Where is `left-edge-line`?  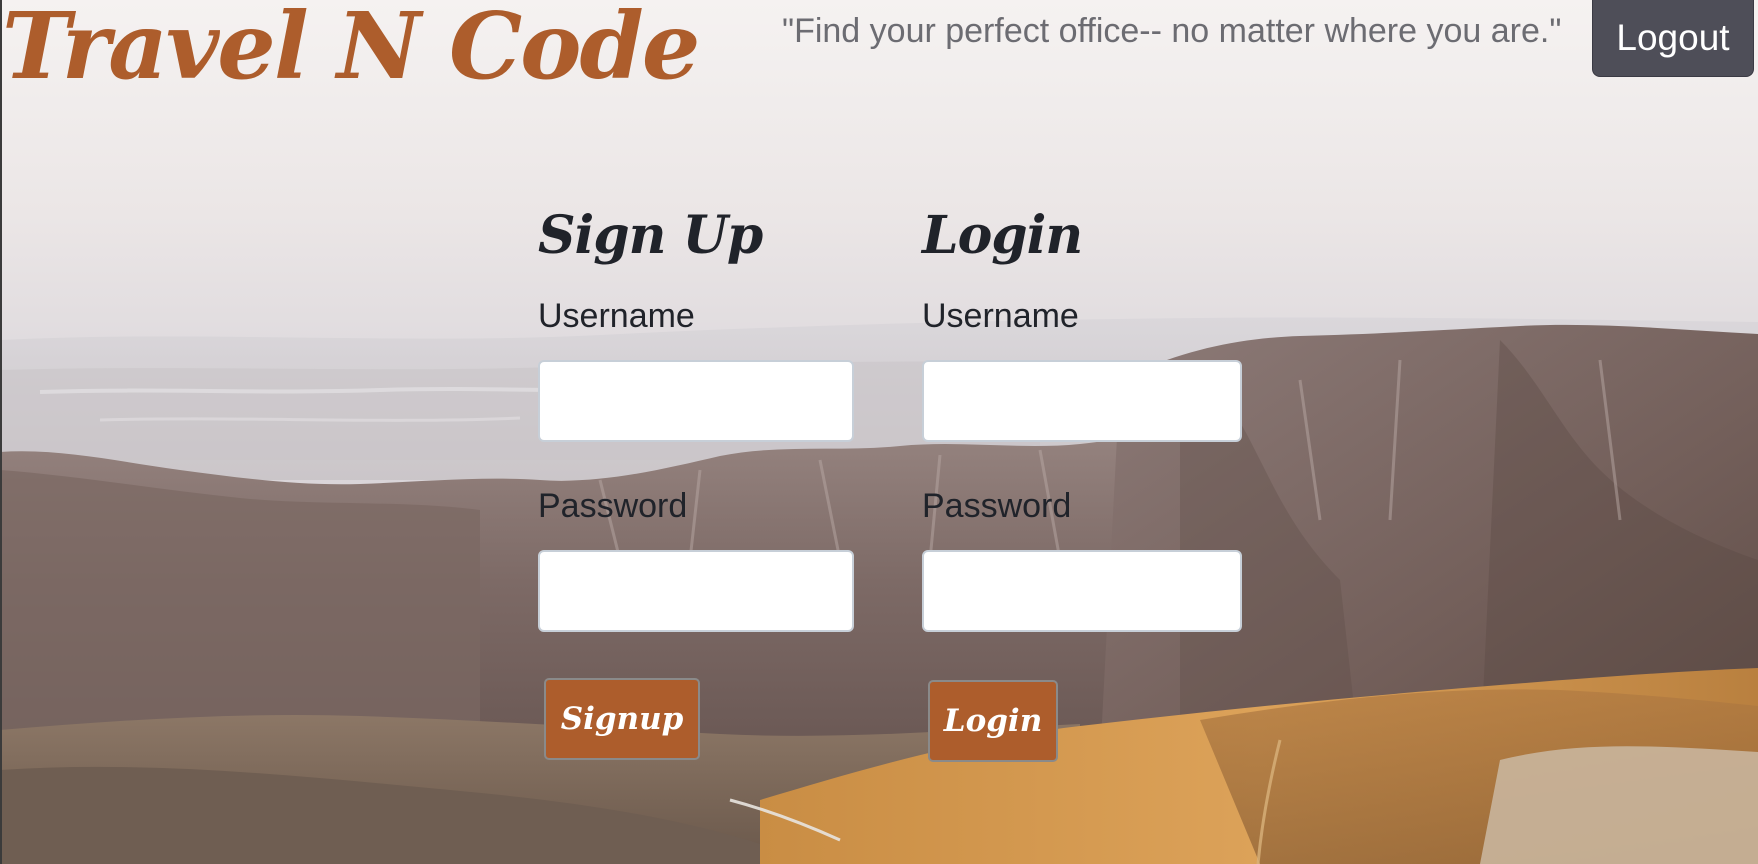 left-edge-line is located at coordinates (1, 432).